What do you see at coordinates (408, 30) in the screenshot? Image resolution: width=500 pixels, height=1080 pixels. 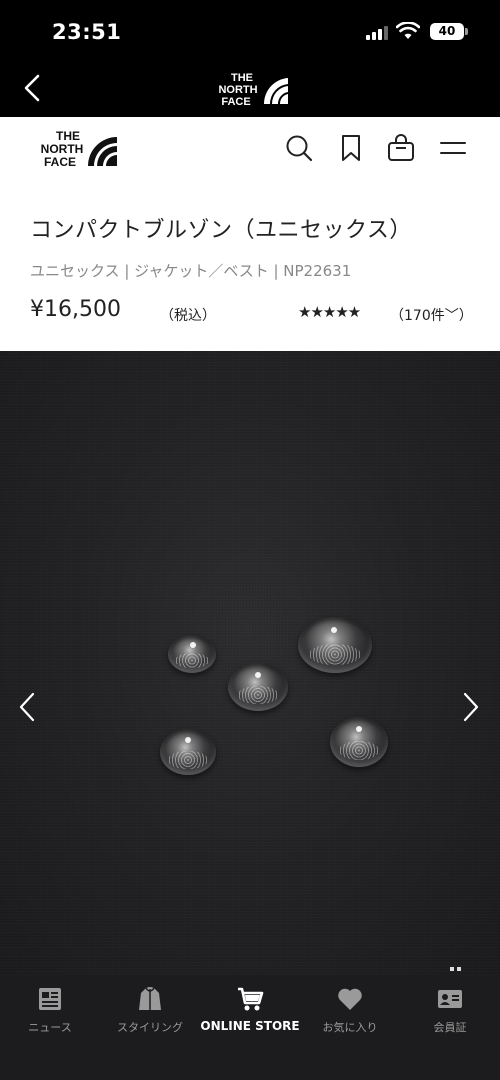 I see `wifi-icon` at bounding box center [408, 30].